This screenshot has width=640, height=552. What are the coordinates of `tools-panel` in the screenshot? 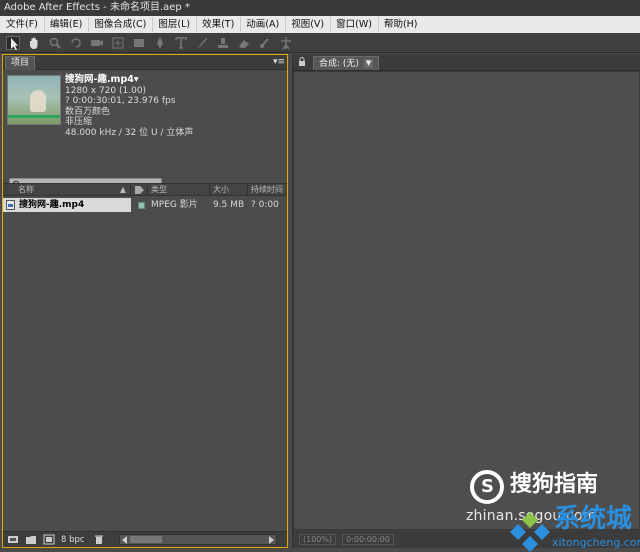 It's located at (320, 43).